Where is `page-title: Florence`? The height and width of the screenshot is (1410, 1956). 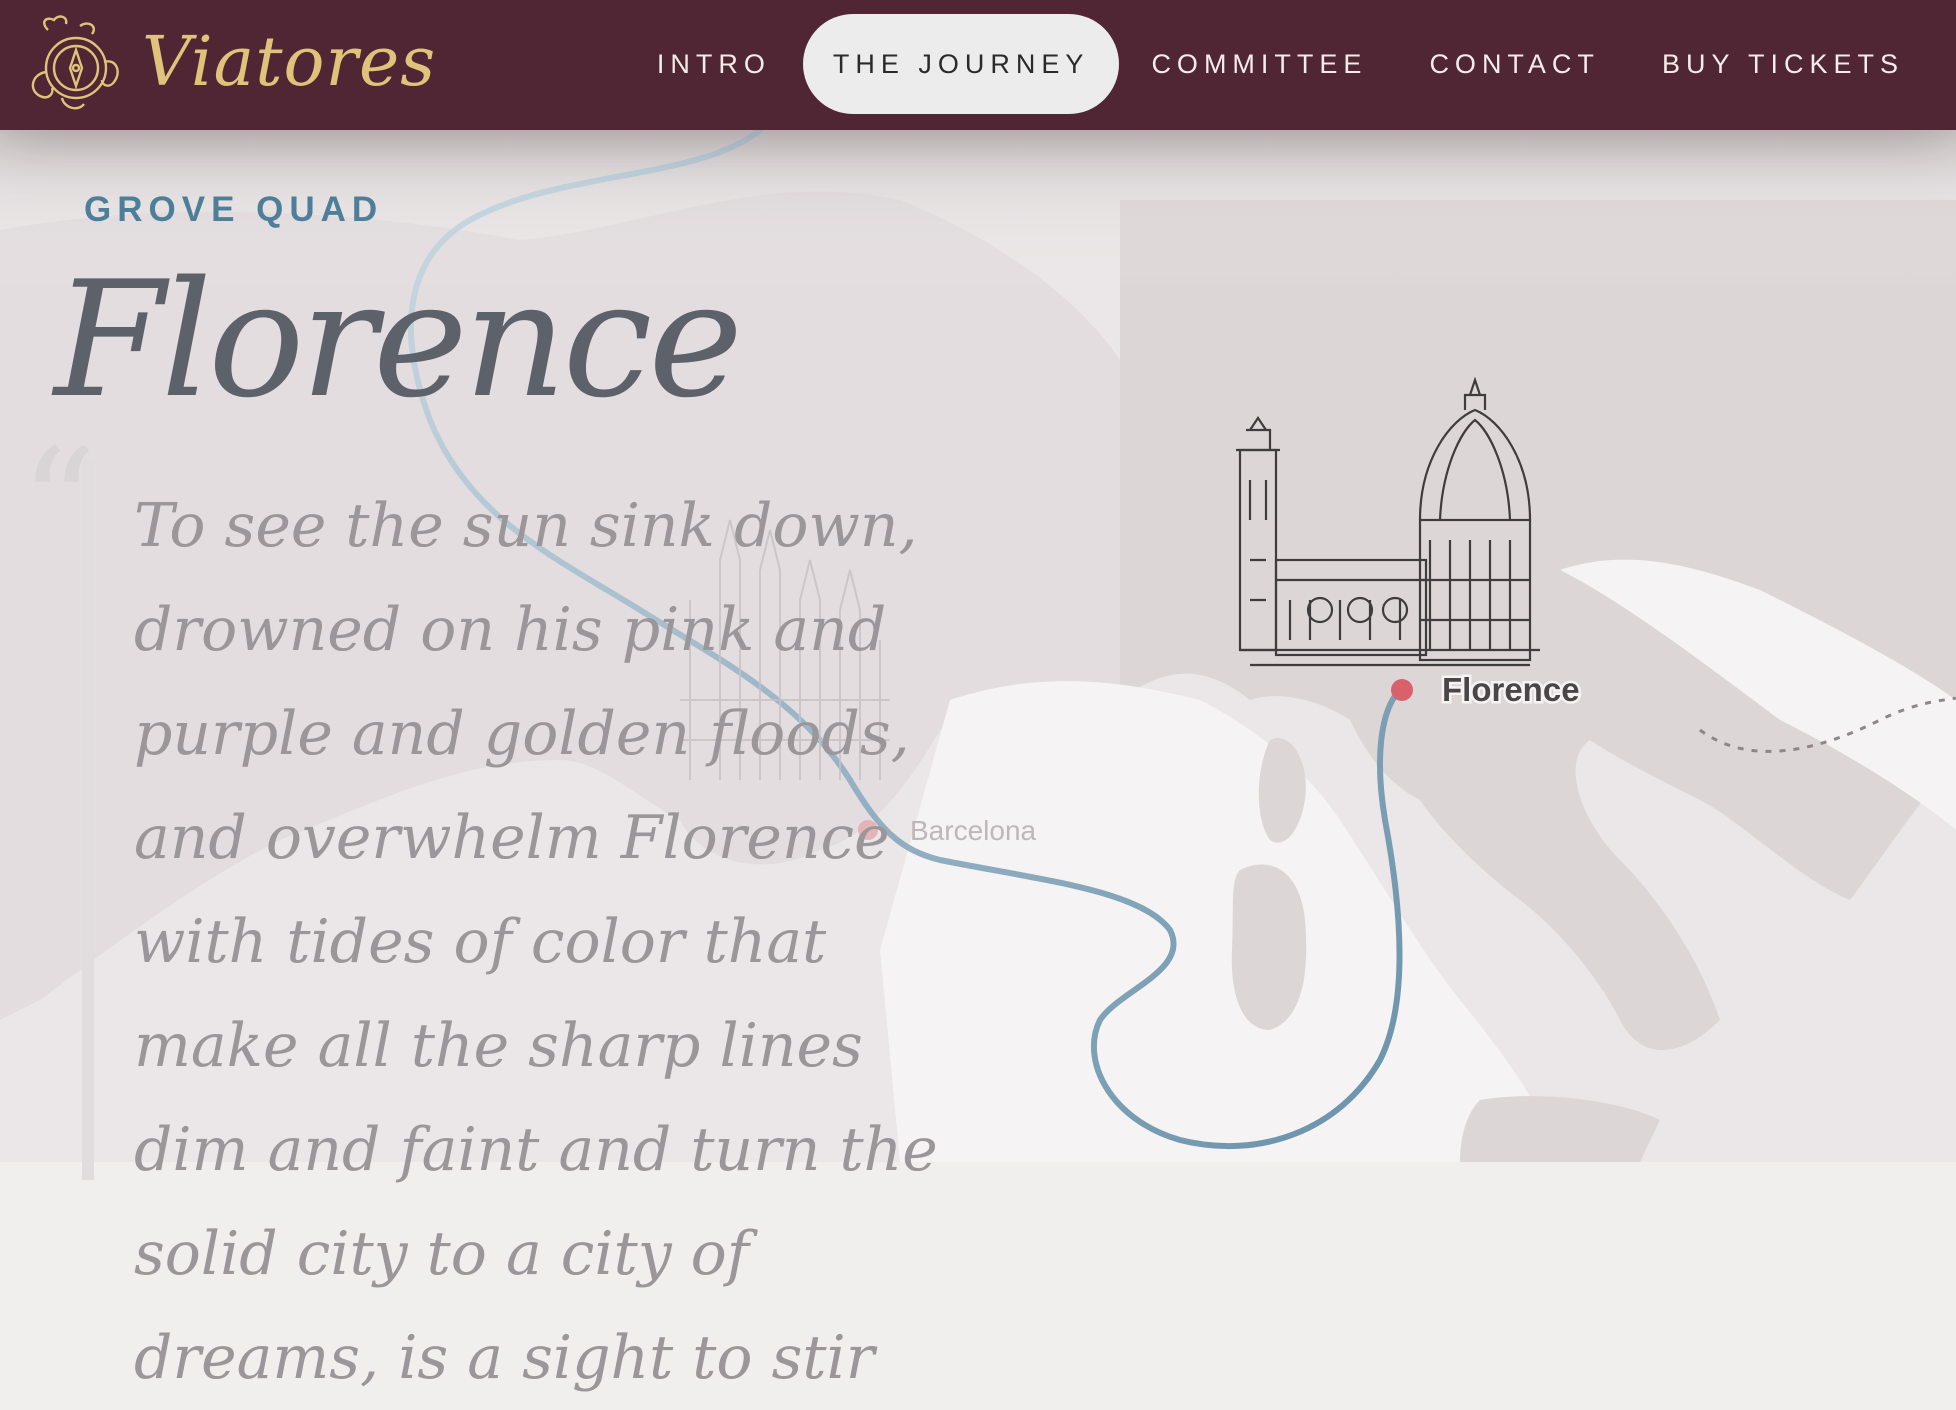
page-title: Florence is located at coordinates (398, 339).